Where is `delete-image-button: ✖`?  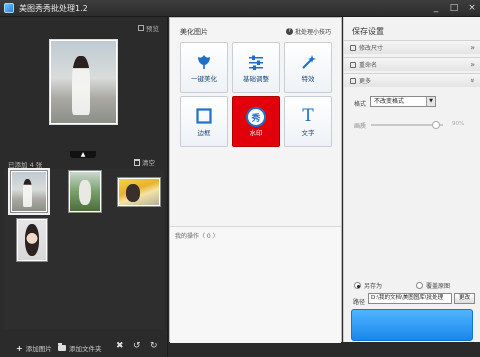 delete-image-button: ✖ is located at coordinates (120, 346).